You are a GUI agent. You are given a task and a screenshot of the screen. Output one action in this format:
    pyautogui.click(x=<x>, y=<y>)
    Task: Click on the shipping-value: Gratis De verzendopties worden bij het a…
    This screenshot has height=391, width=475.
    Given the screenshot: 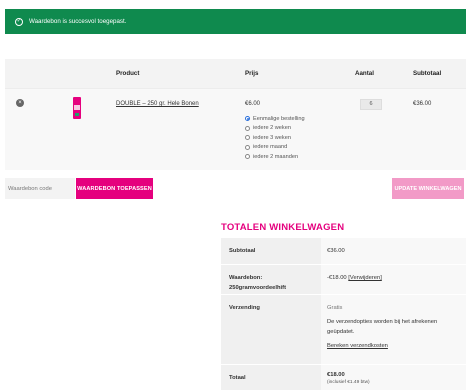 What is the action you would take?
    pyautogui.click(x=393, y=329)
    